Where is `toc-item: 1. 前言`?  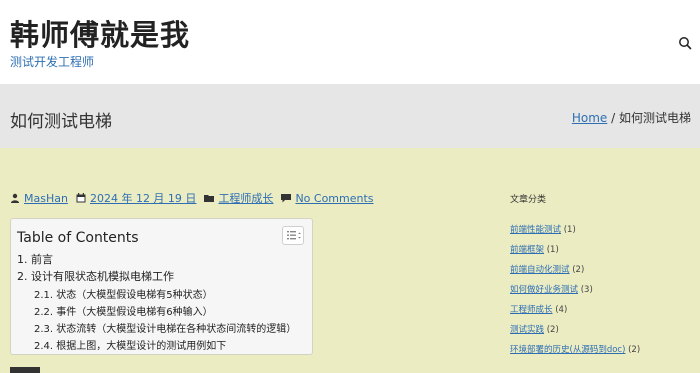
toc-item: 1. 前言 is located at coordinates (35, 259).